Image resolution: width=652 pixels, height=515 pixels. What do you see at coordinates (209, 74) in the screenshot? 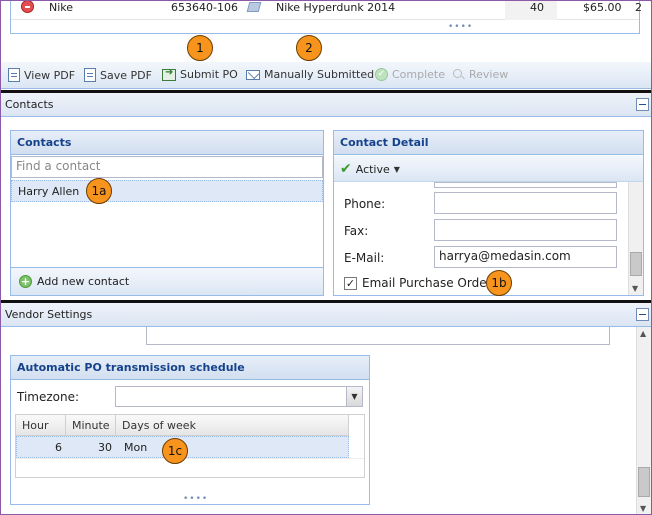
I see `submit-po-label: Submit PO` at bounding box center [209, 74].